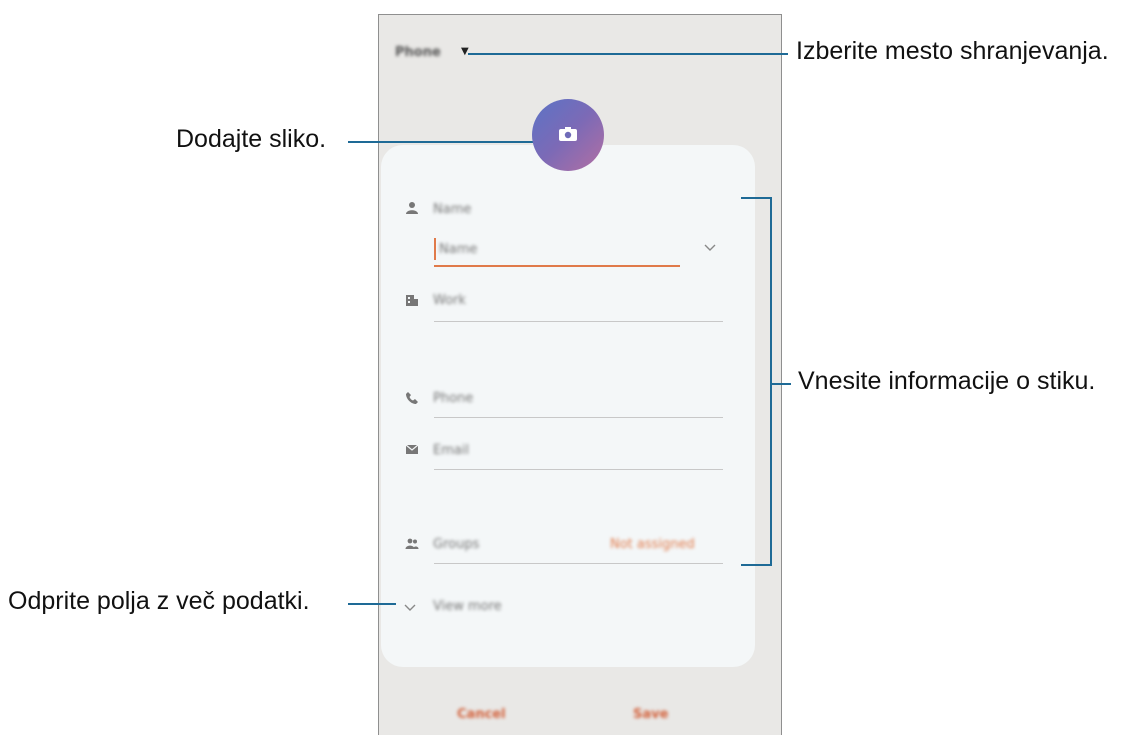  Describe the element at coordinates (458, 249) in the screenshot. I see `name-input: Name` at that location.